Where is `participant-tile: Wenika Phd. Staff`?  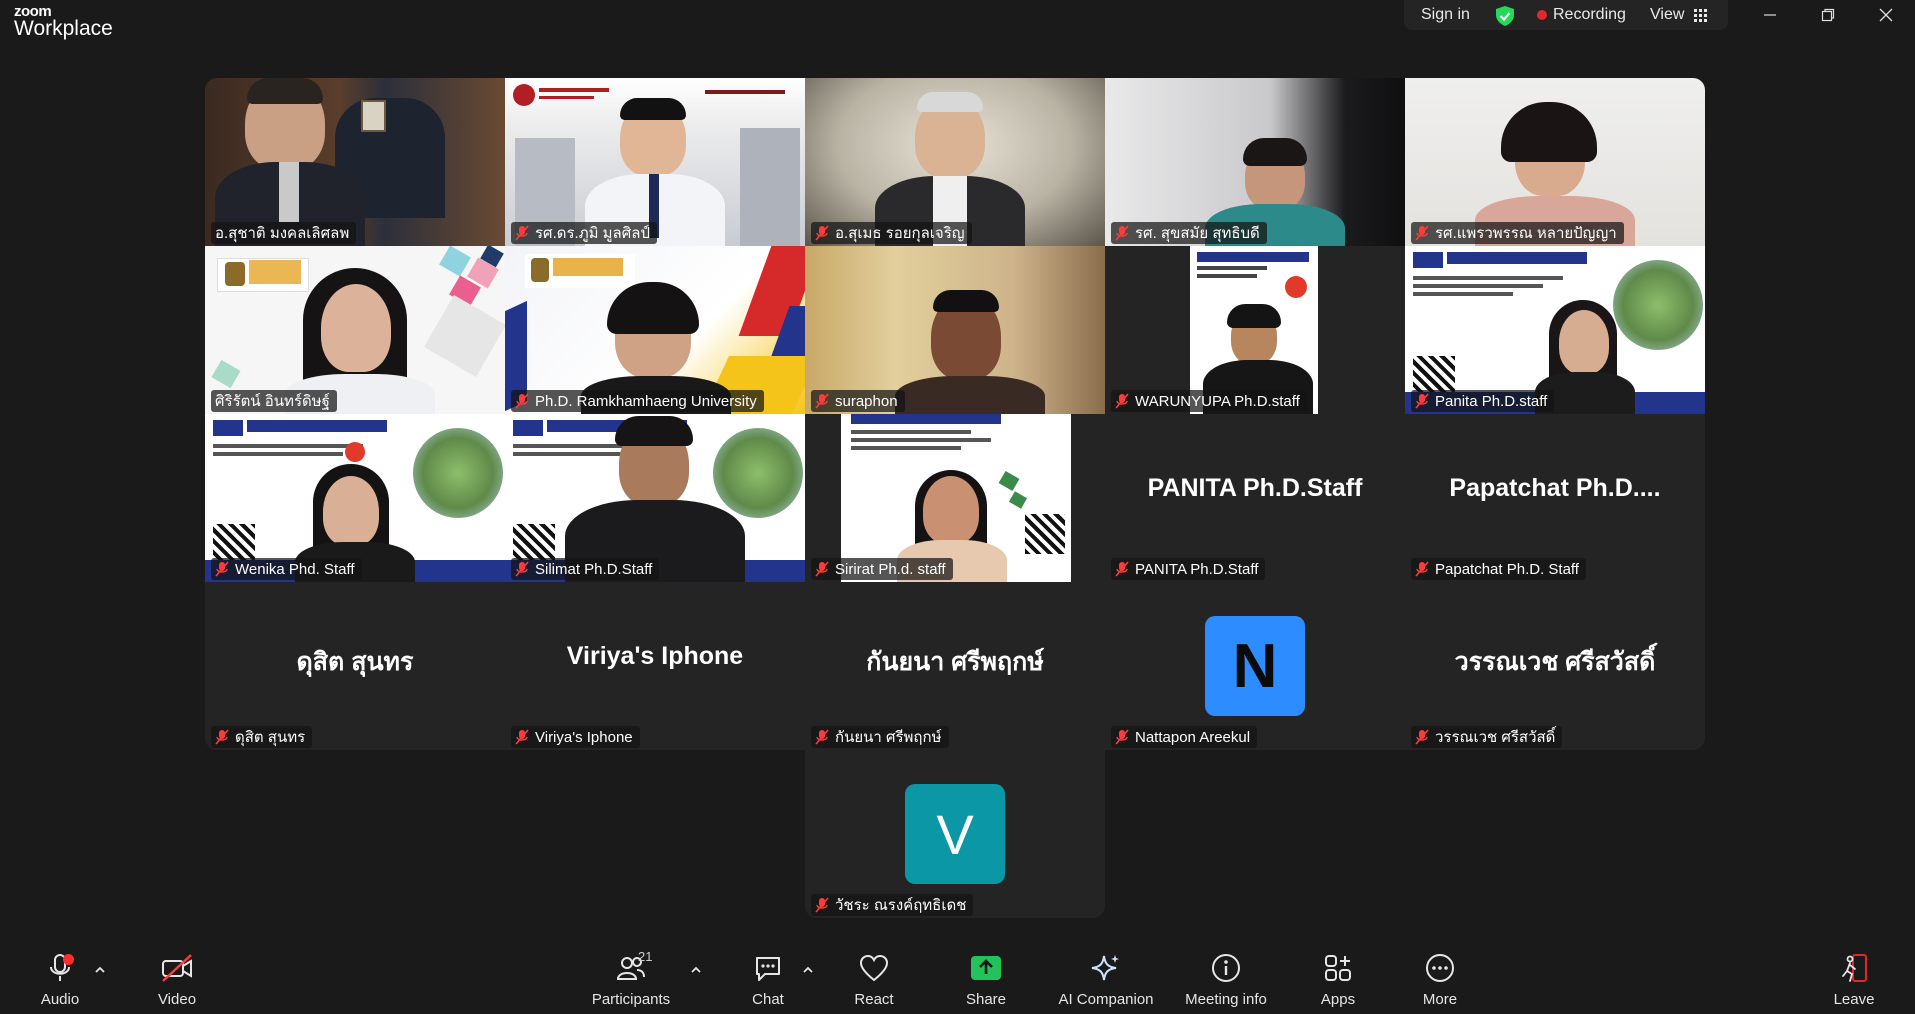
participant-tile: Wenika Phd. Staff is located at coordinates (355, 498).